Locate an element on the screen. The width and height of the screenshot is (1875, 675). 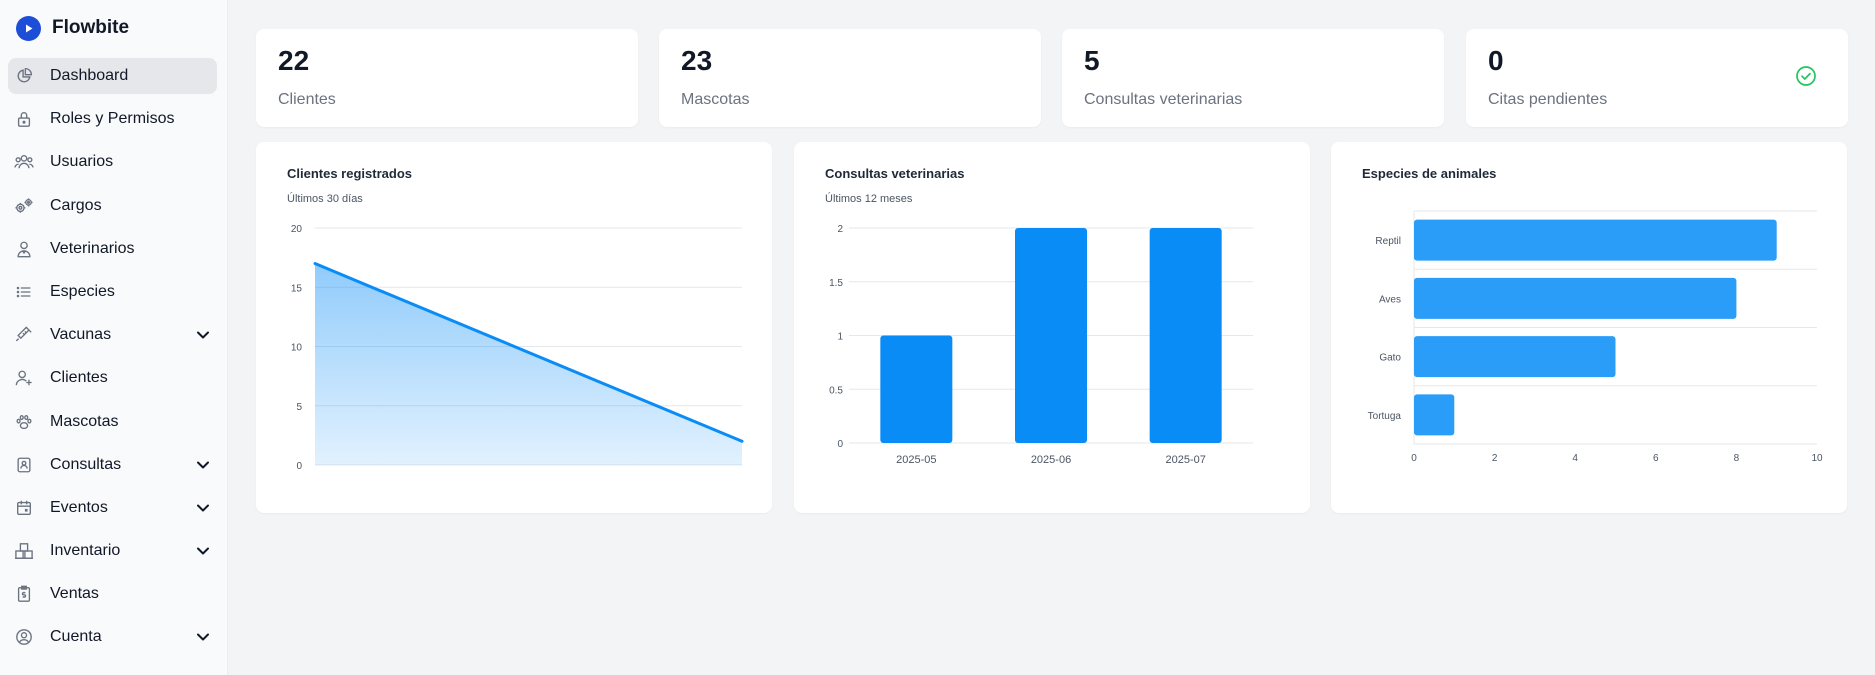
x-tick-label: 2025-07 is located at coordinates (1185, 460).